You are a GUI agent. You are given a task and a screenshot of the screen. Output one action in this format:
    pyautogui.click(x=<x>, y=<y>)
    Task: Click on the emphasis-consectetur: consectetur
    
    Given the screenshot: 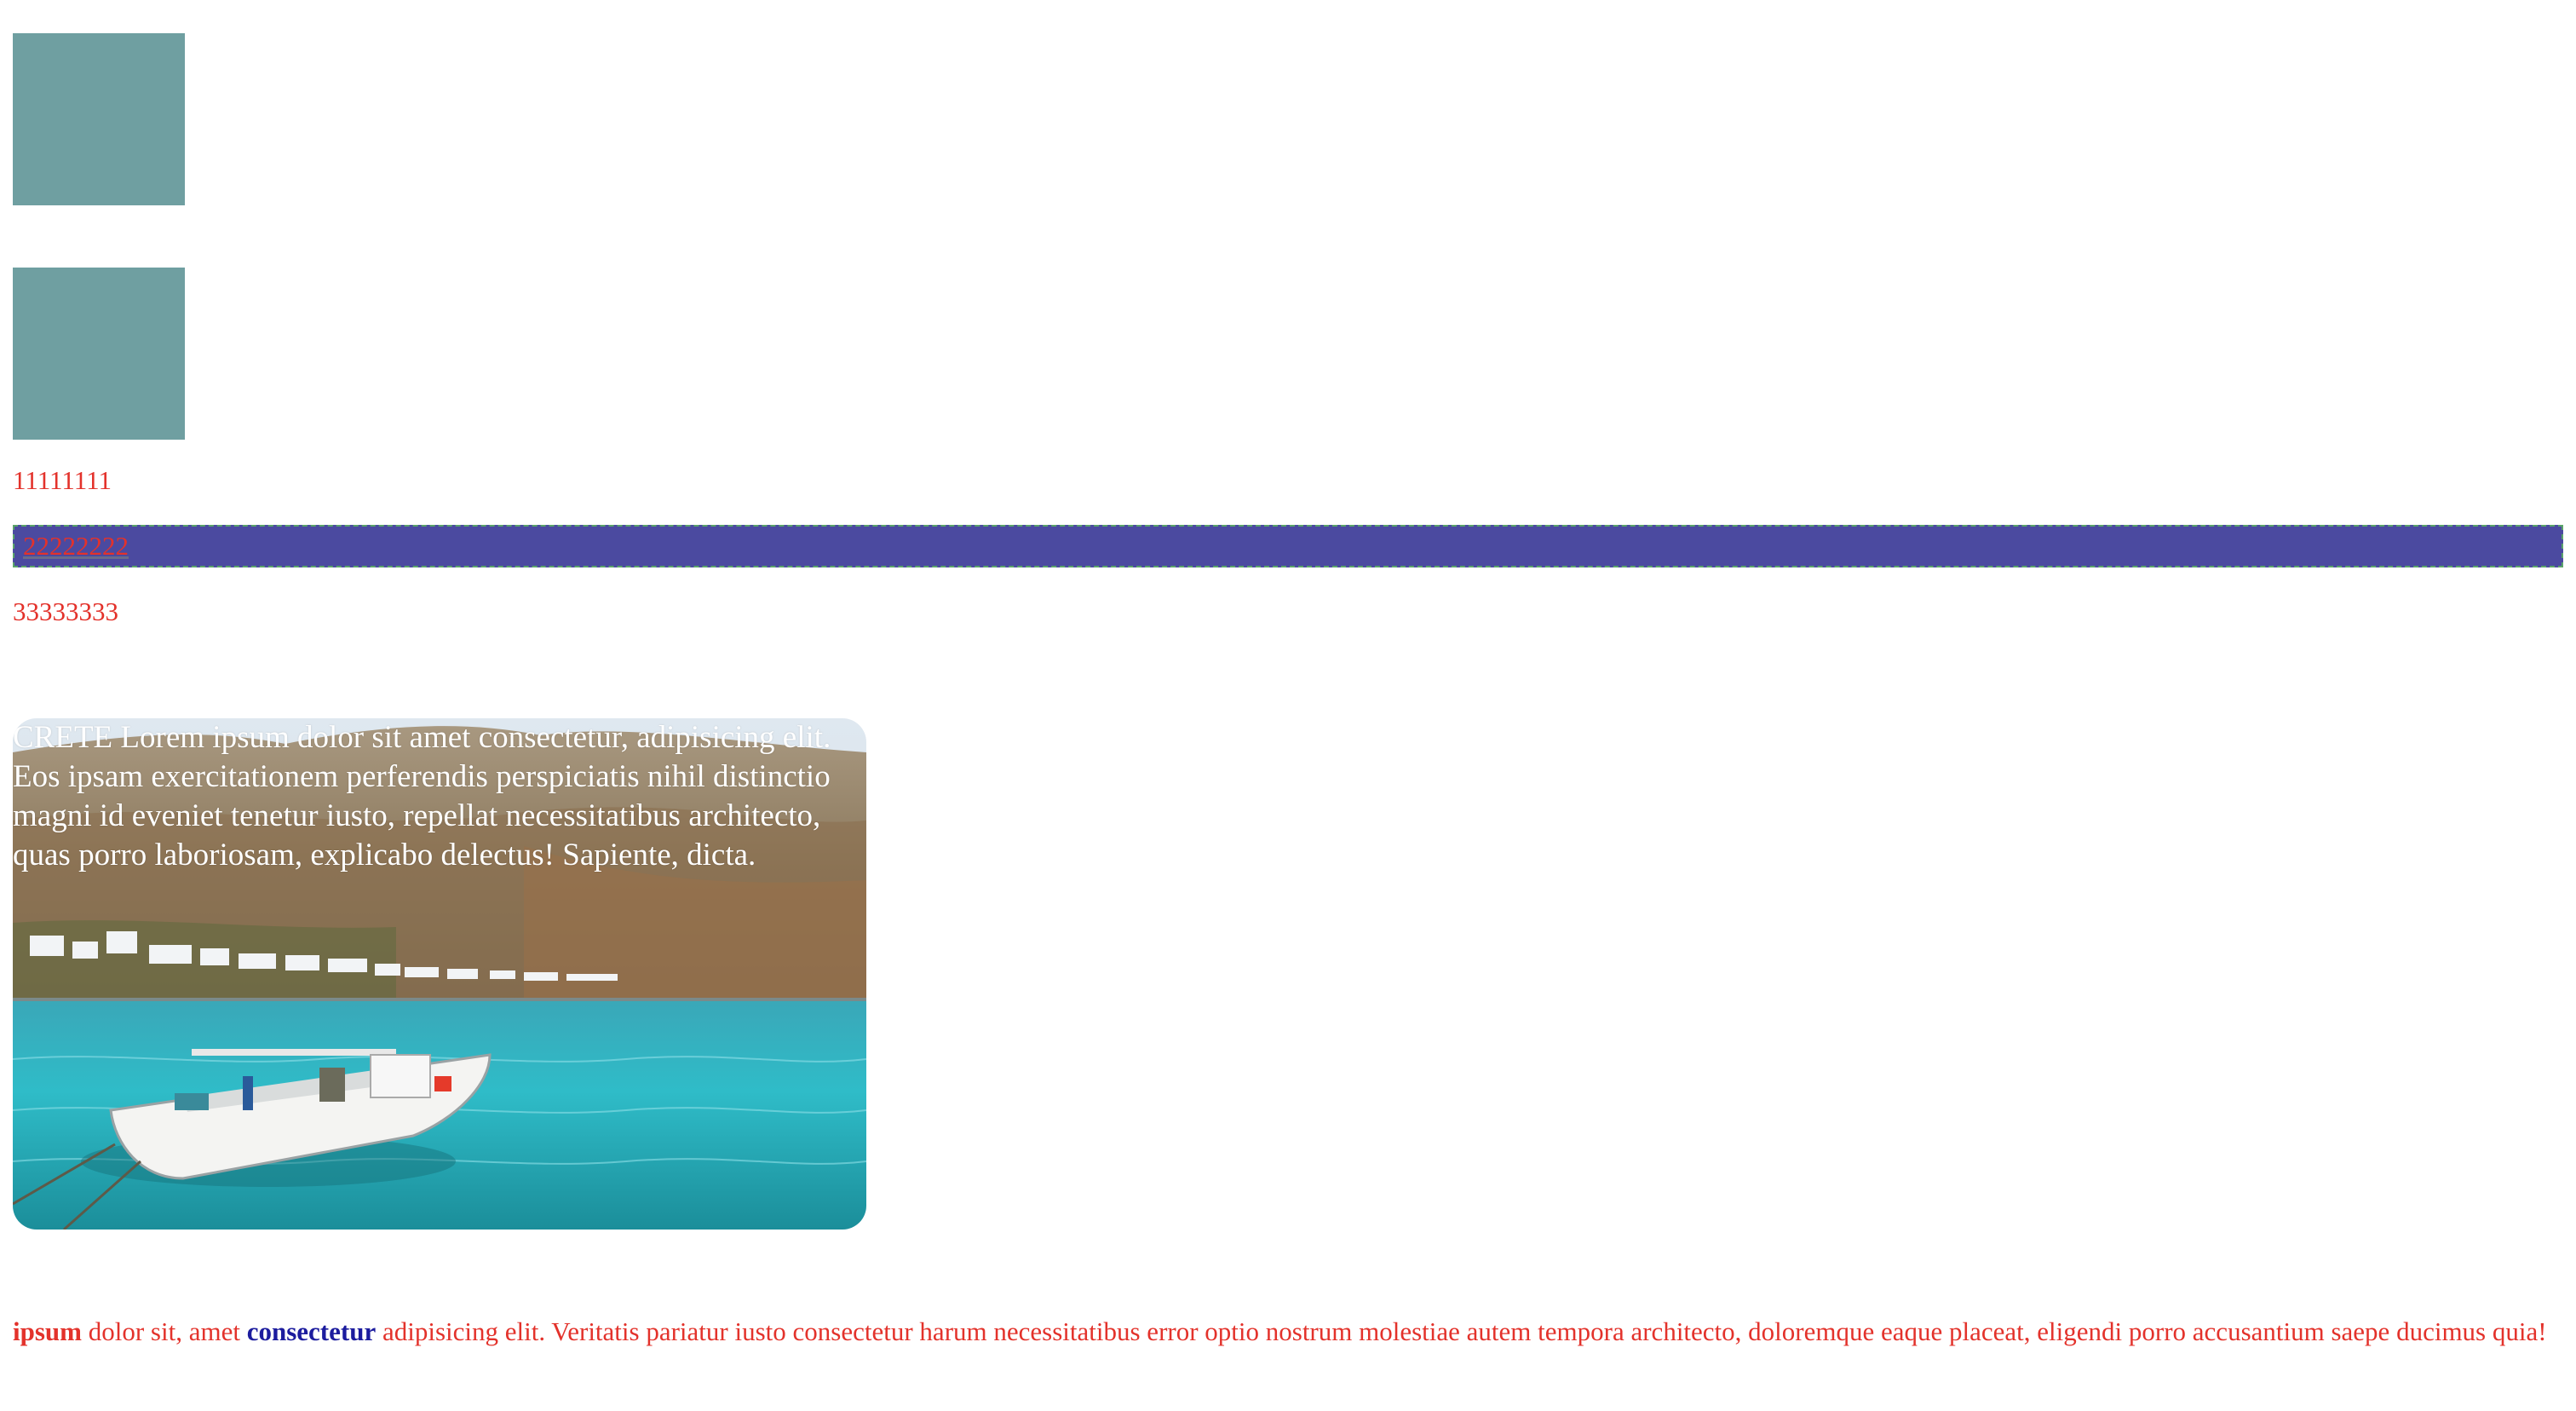 What is the action you would take?
    pyautogui.click(x=312, y=1331)
    